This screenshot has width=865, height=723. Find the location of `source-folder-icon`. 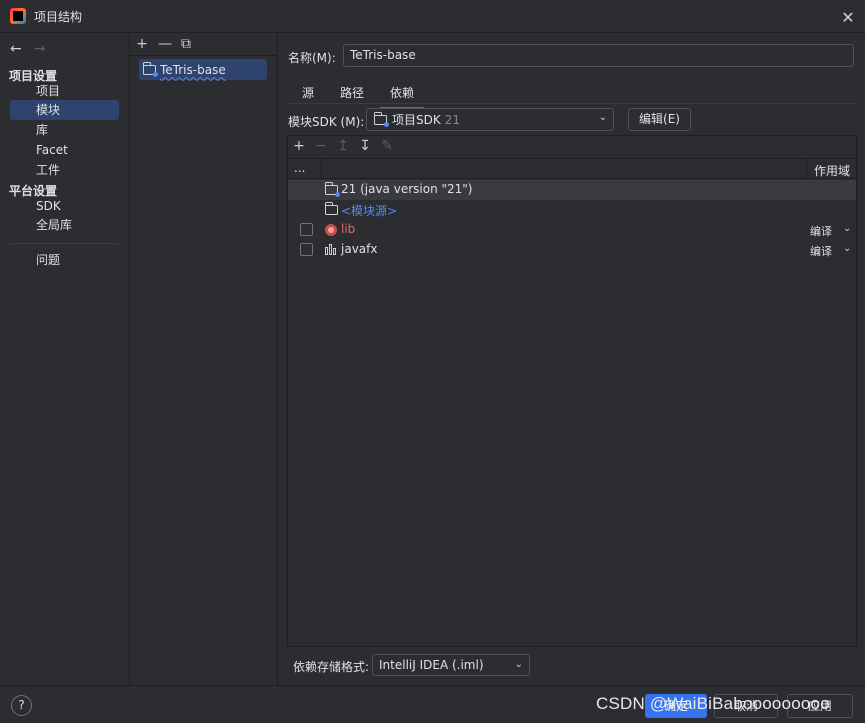

source-folder-icon is located at coordinates (331, 210).